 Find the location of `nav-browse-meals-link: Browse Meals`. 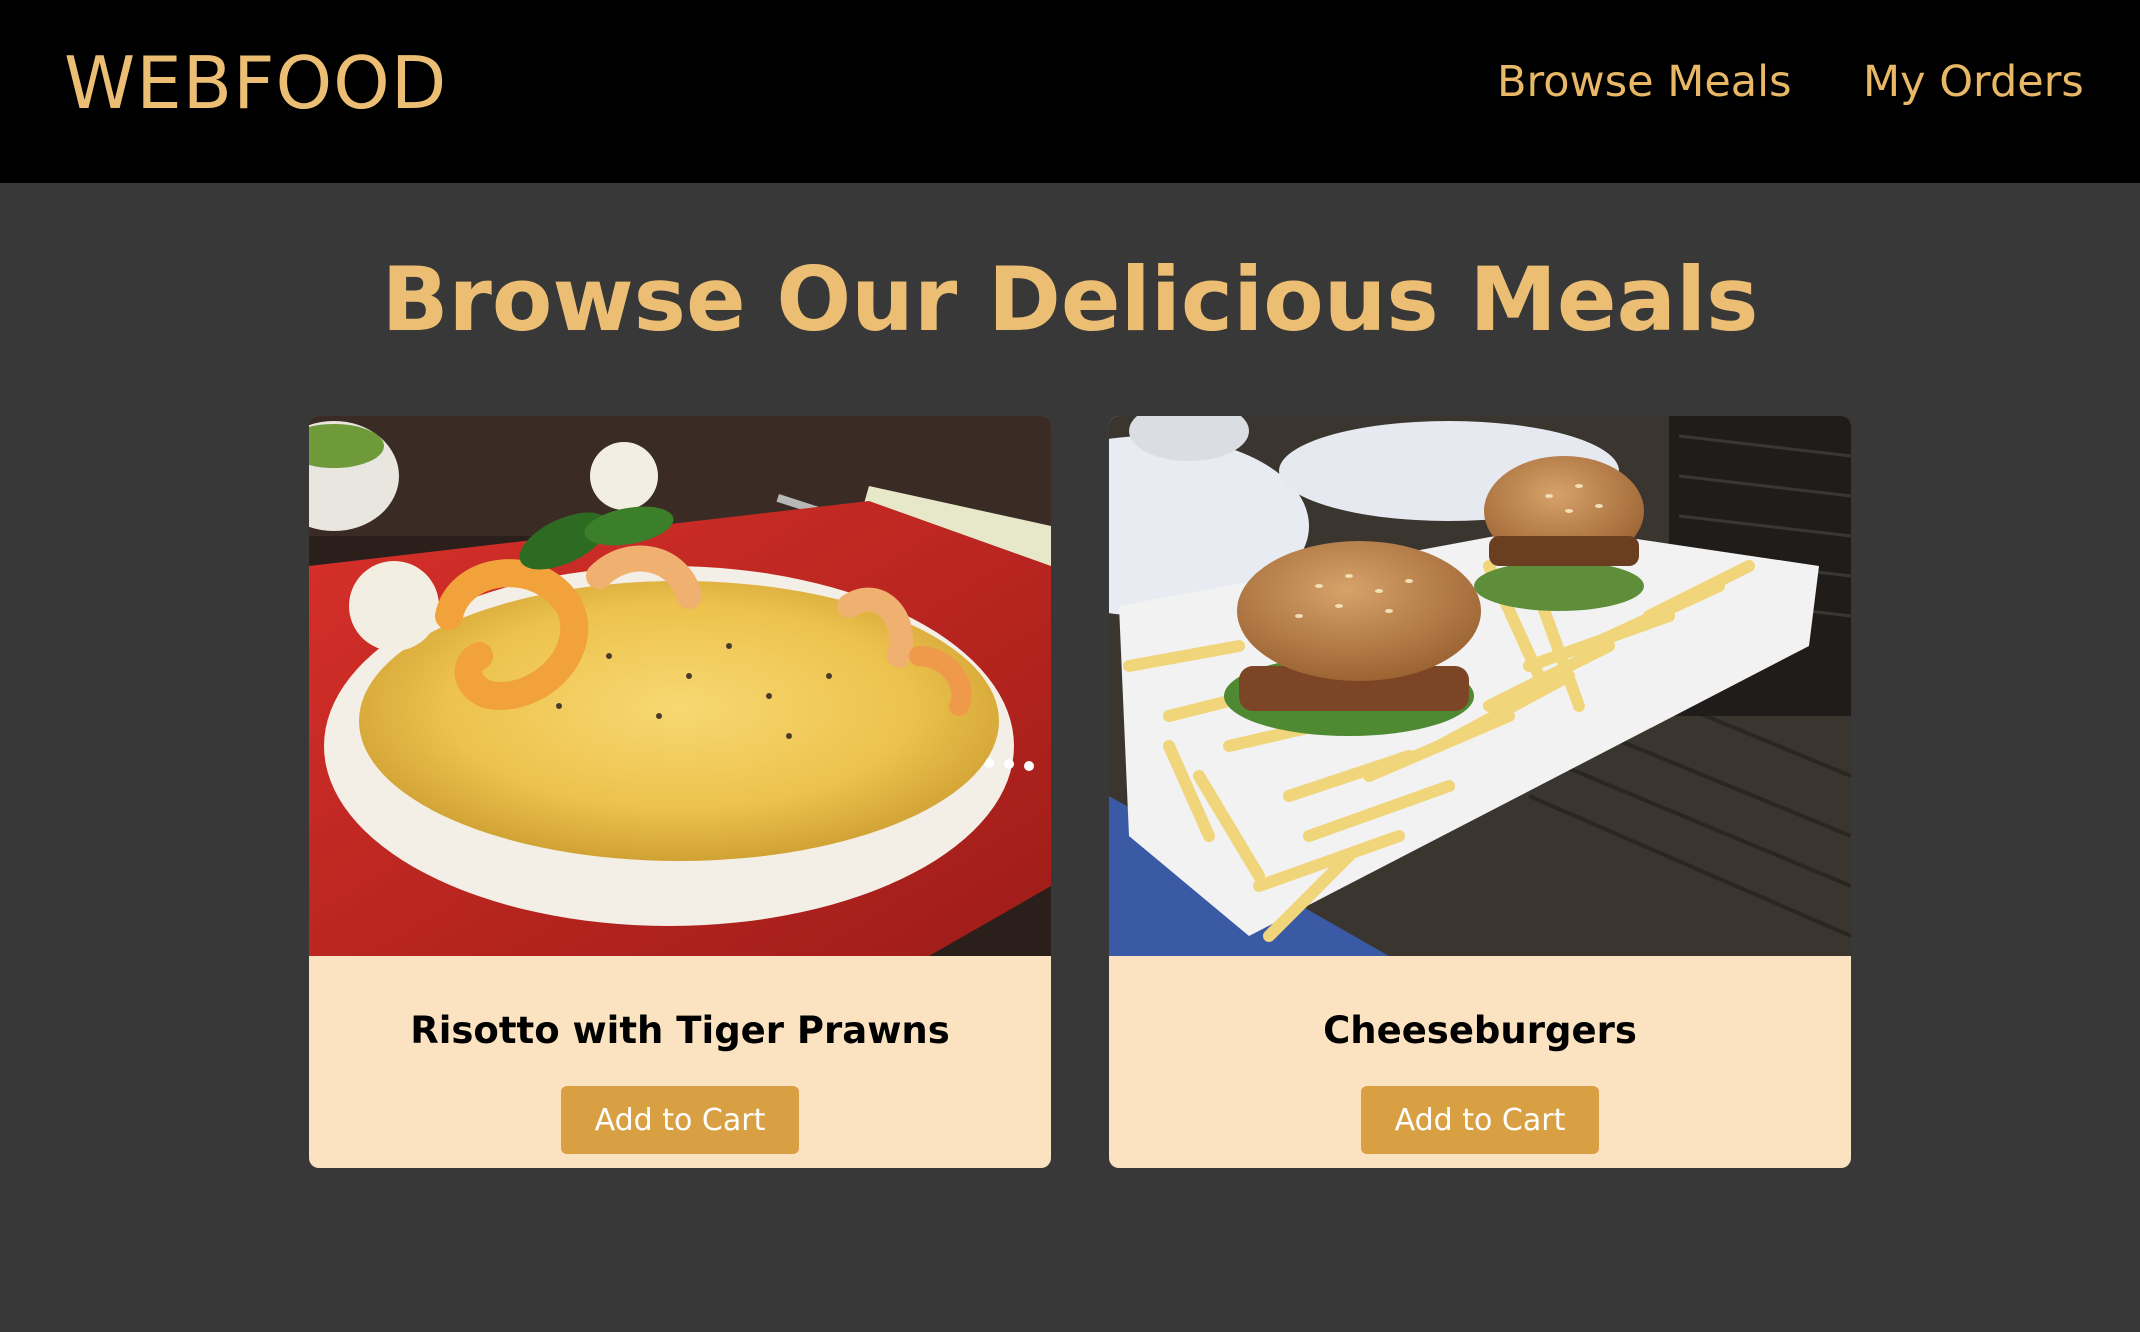

nav-browse-meals-link: Browse Meals is located at coordinates (1644, 82).